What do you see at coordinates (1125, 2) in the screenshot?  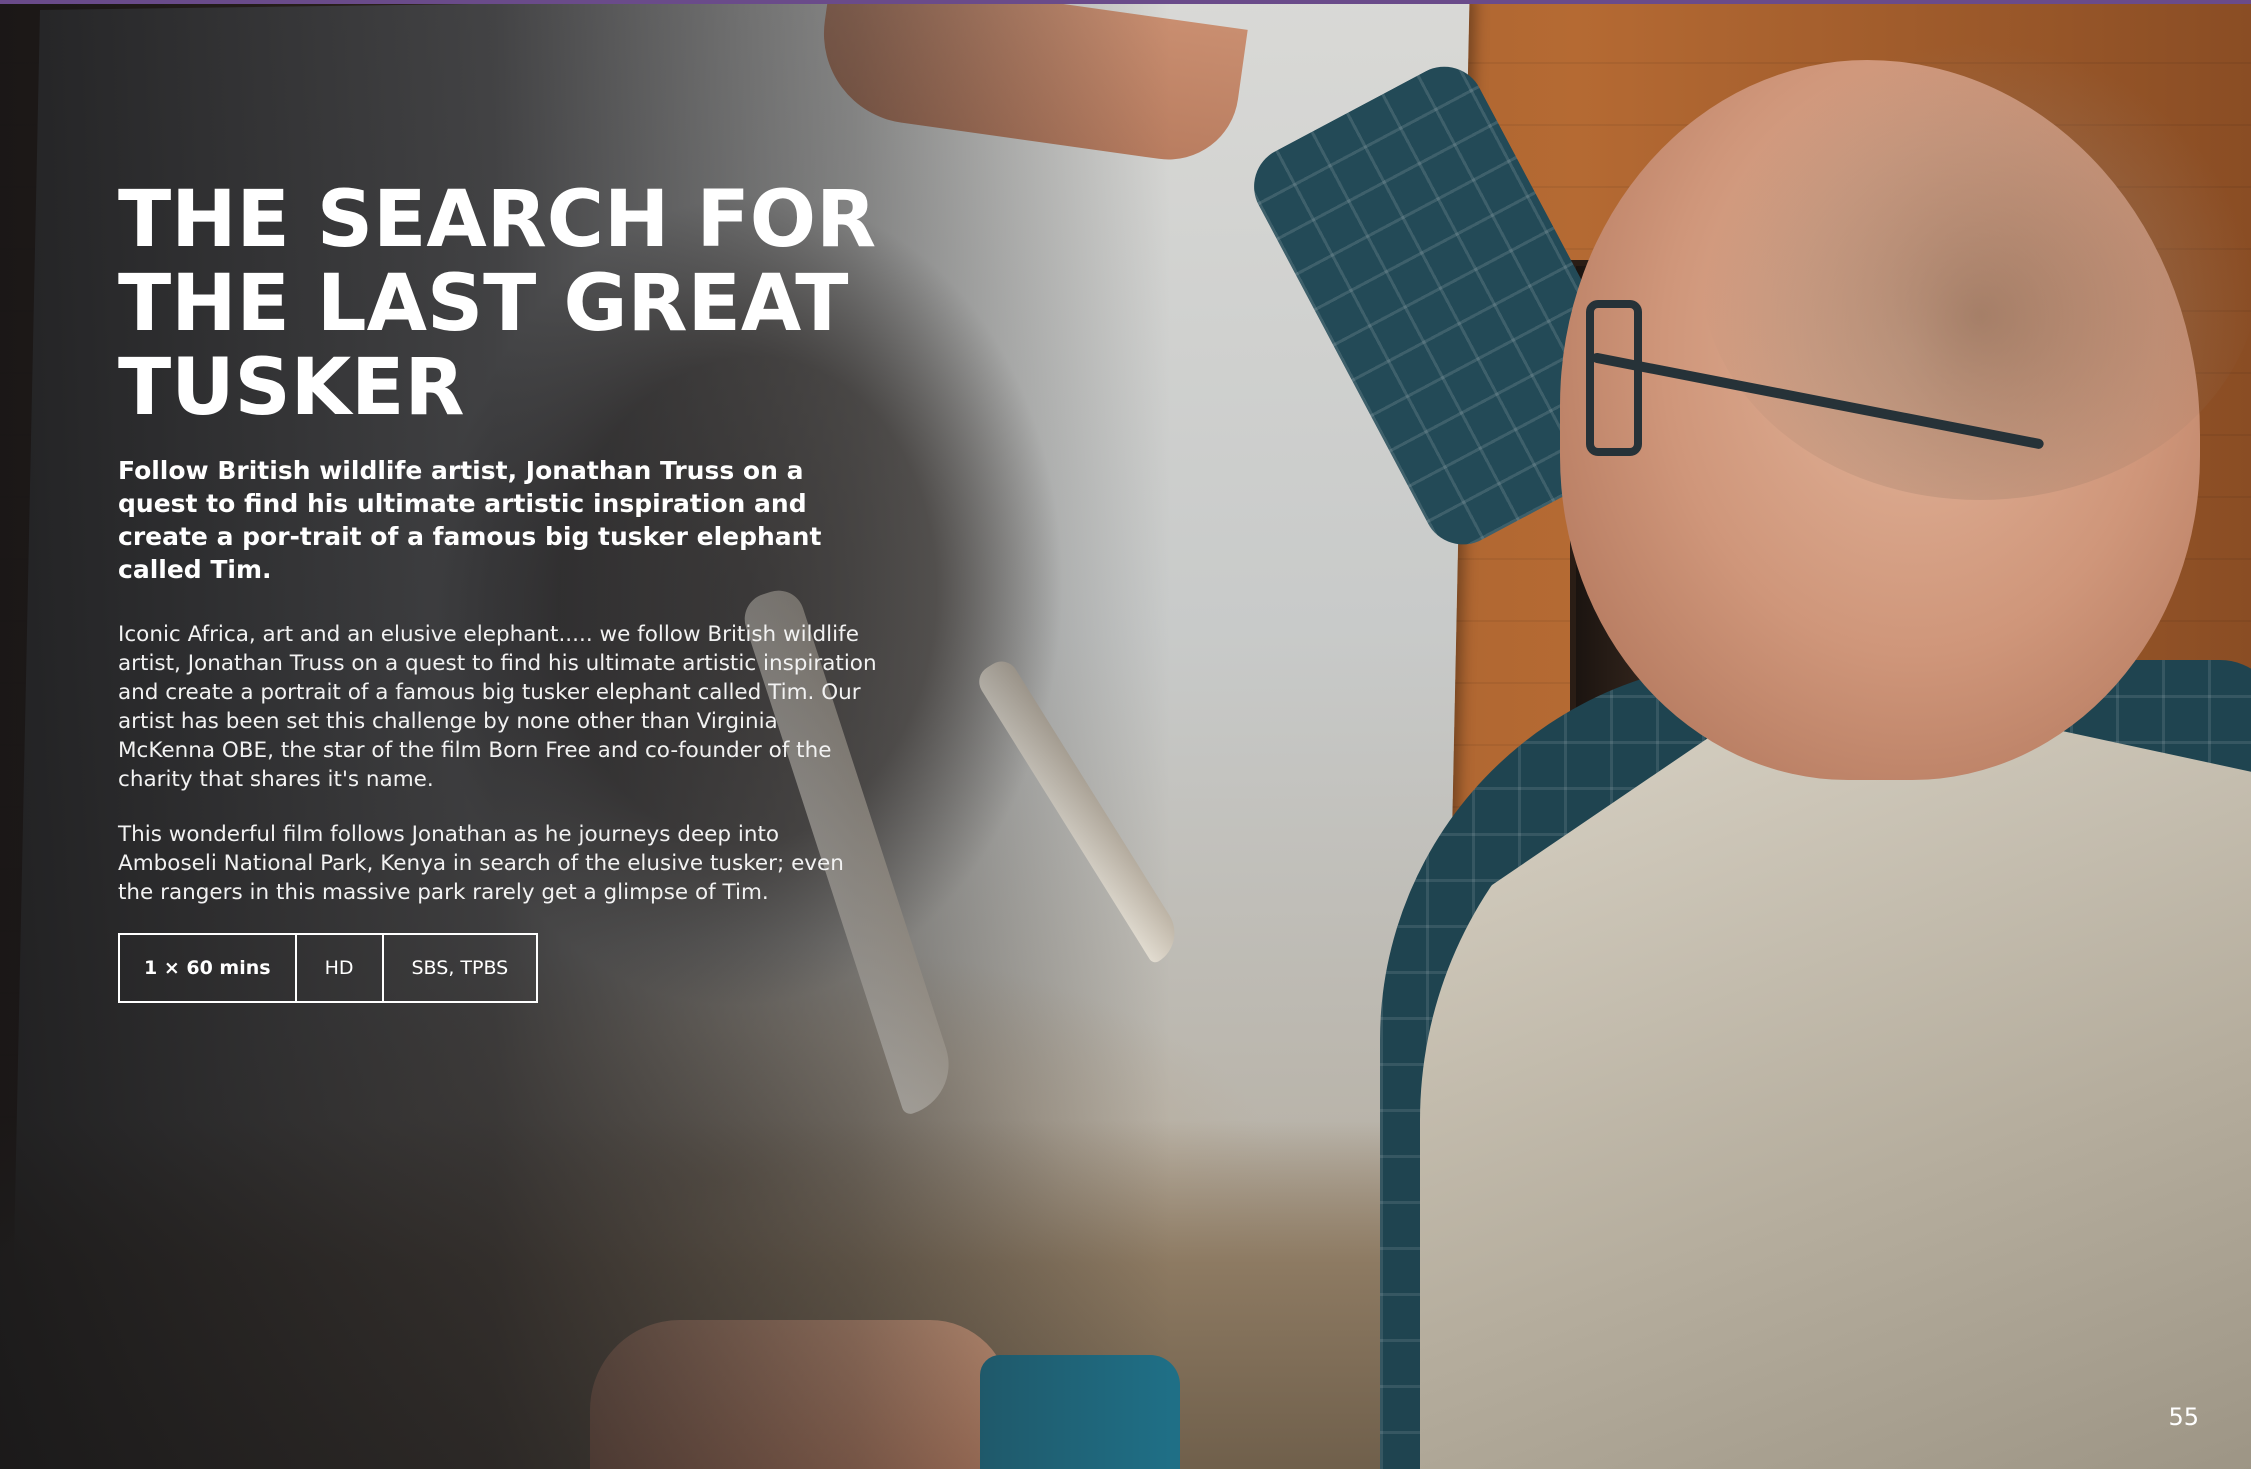 I see `top-accent-line` at bounding box center [1125, 2].